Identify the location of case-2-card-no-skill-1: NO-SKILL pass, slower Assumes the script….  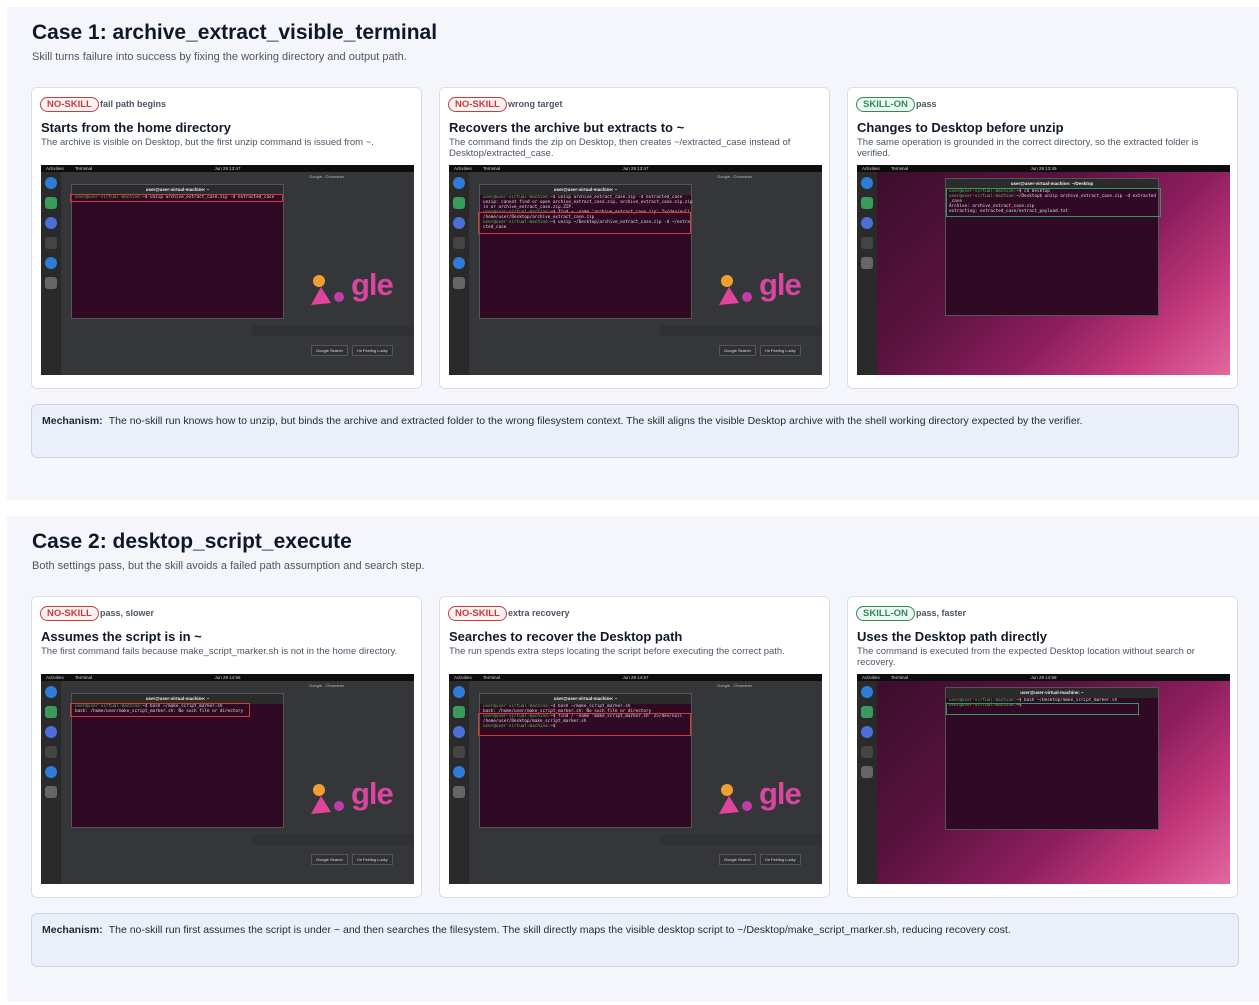
(226, 747).